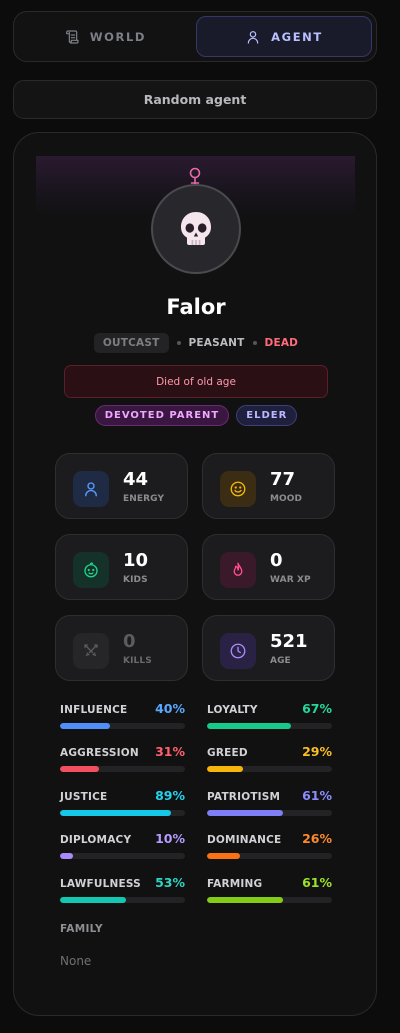 This screenshot has width=400, height=1033. I want to click on trait-badges: DEVOTED PARENT ELDER, so click(196, 415).